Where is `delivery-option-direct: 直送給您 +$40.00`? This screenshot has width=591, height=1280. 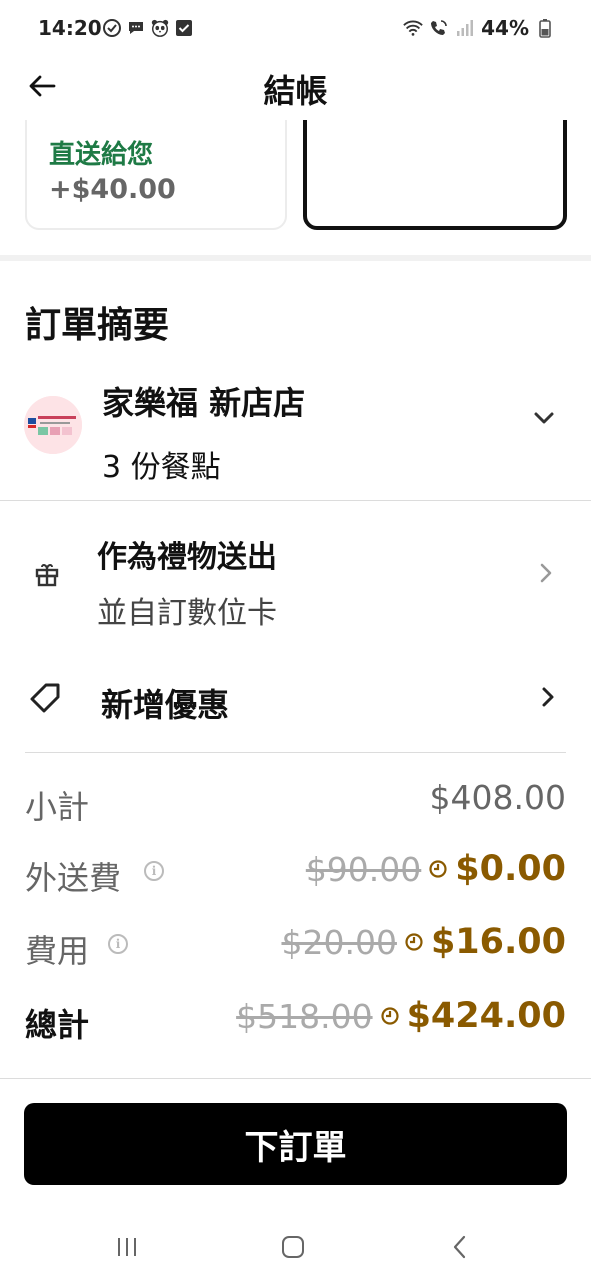
delivery-option-direct: 直送給您 +$40.00 is located at coordinates (156, 175).